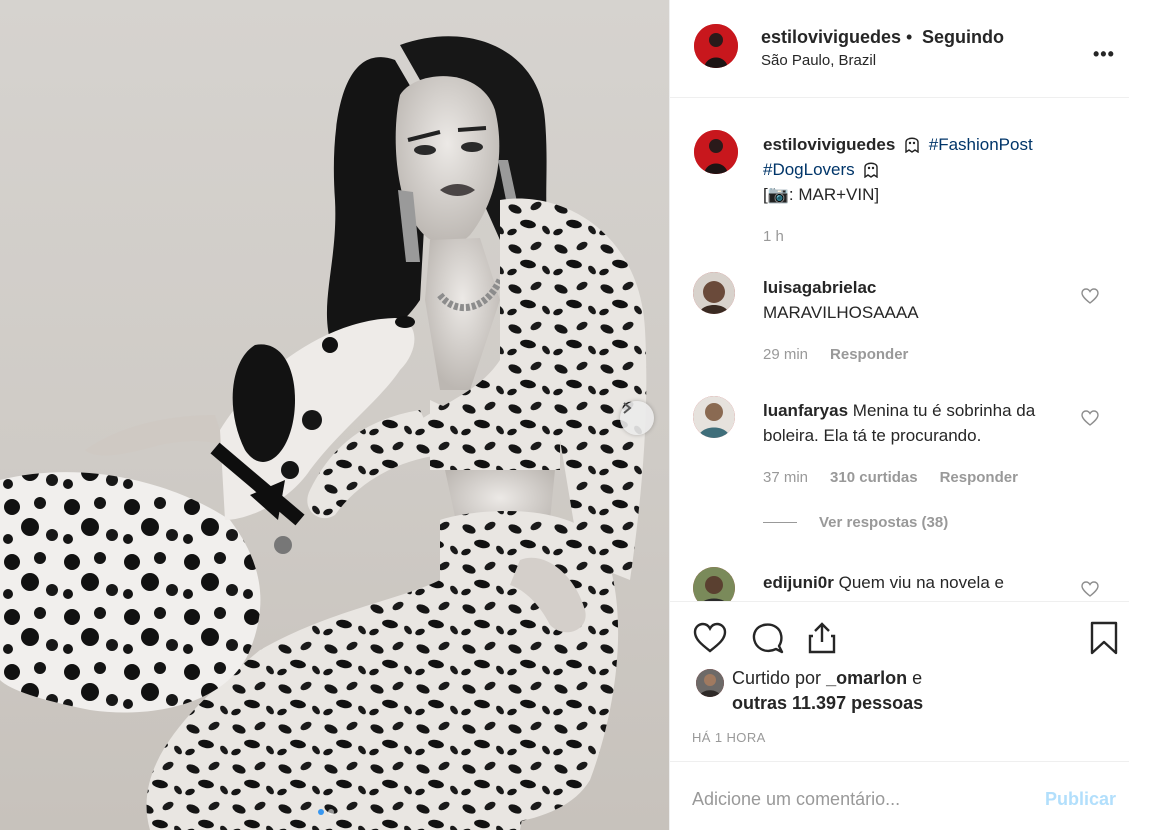 This screenshot has width=1171, height=830. Describe the element at coordinates (785, 477) in the screenshot. I see `comment-time: 37 min` at that location.